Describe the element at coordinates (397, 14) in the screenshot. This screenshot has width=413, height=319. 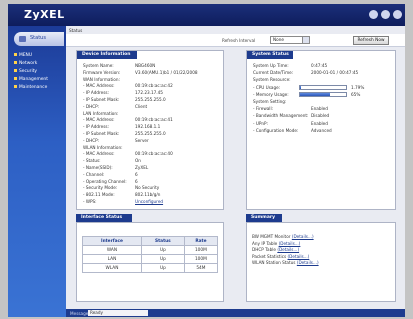
I see `logout-icon` at that location.